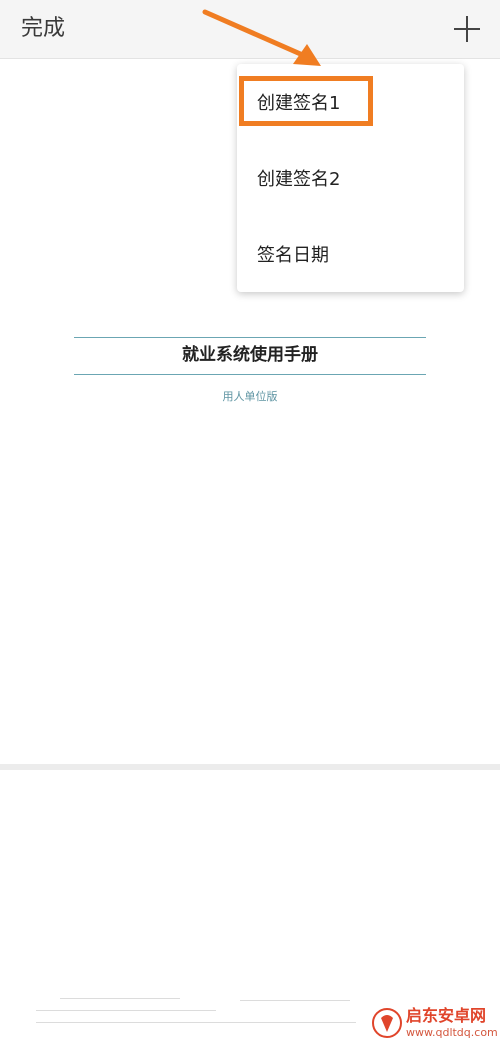 The width and height of the screenshot is (500, 1044). What do you see at coordinates (250, 396) in the screenshot?
I see `document-subtitle: 用人单位版` at bounding box center [250, 396].